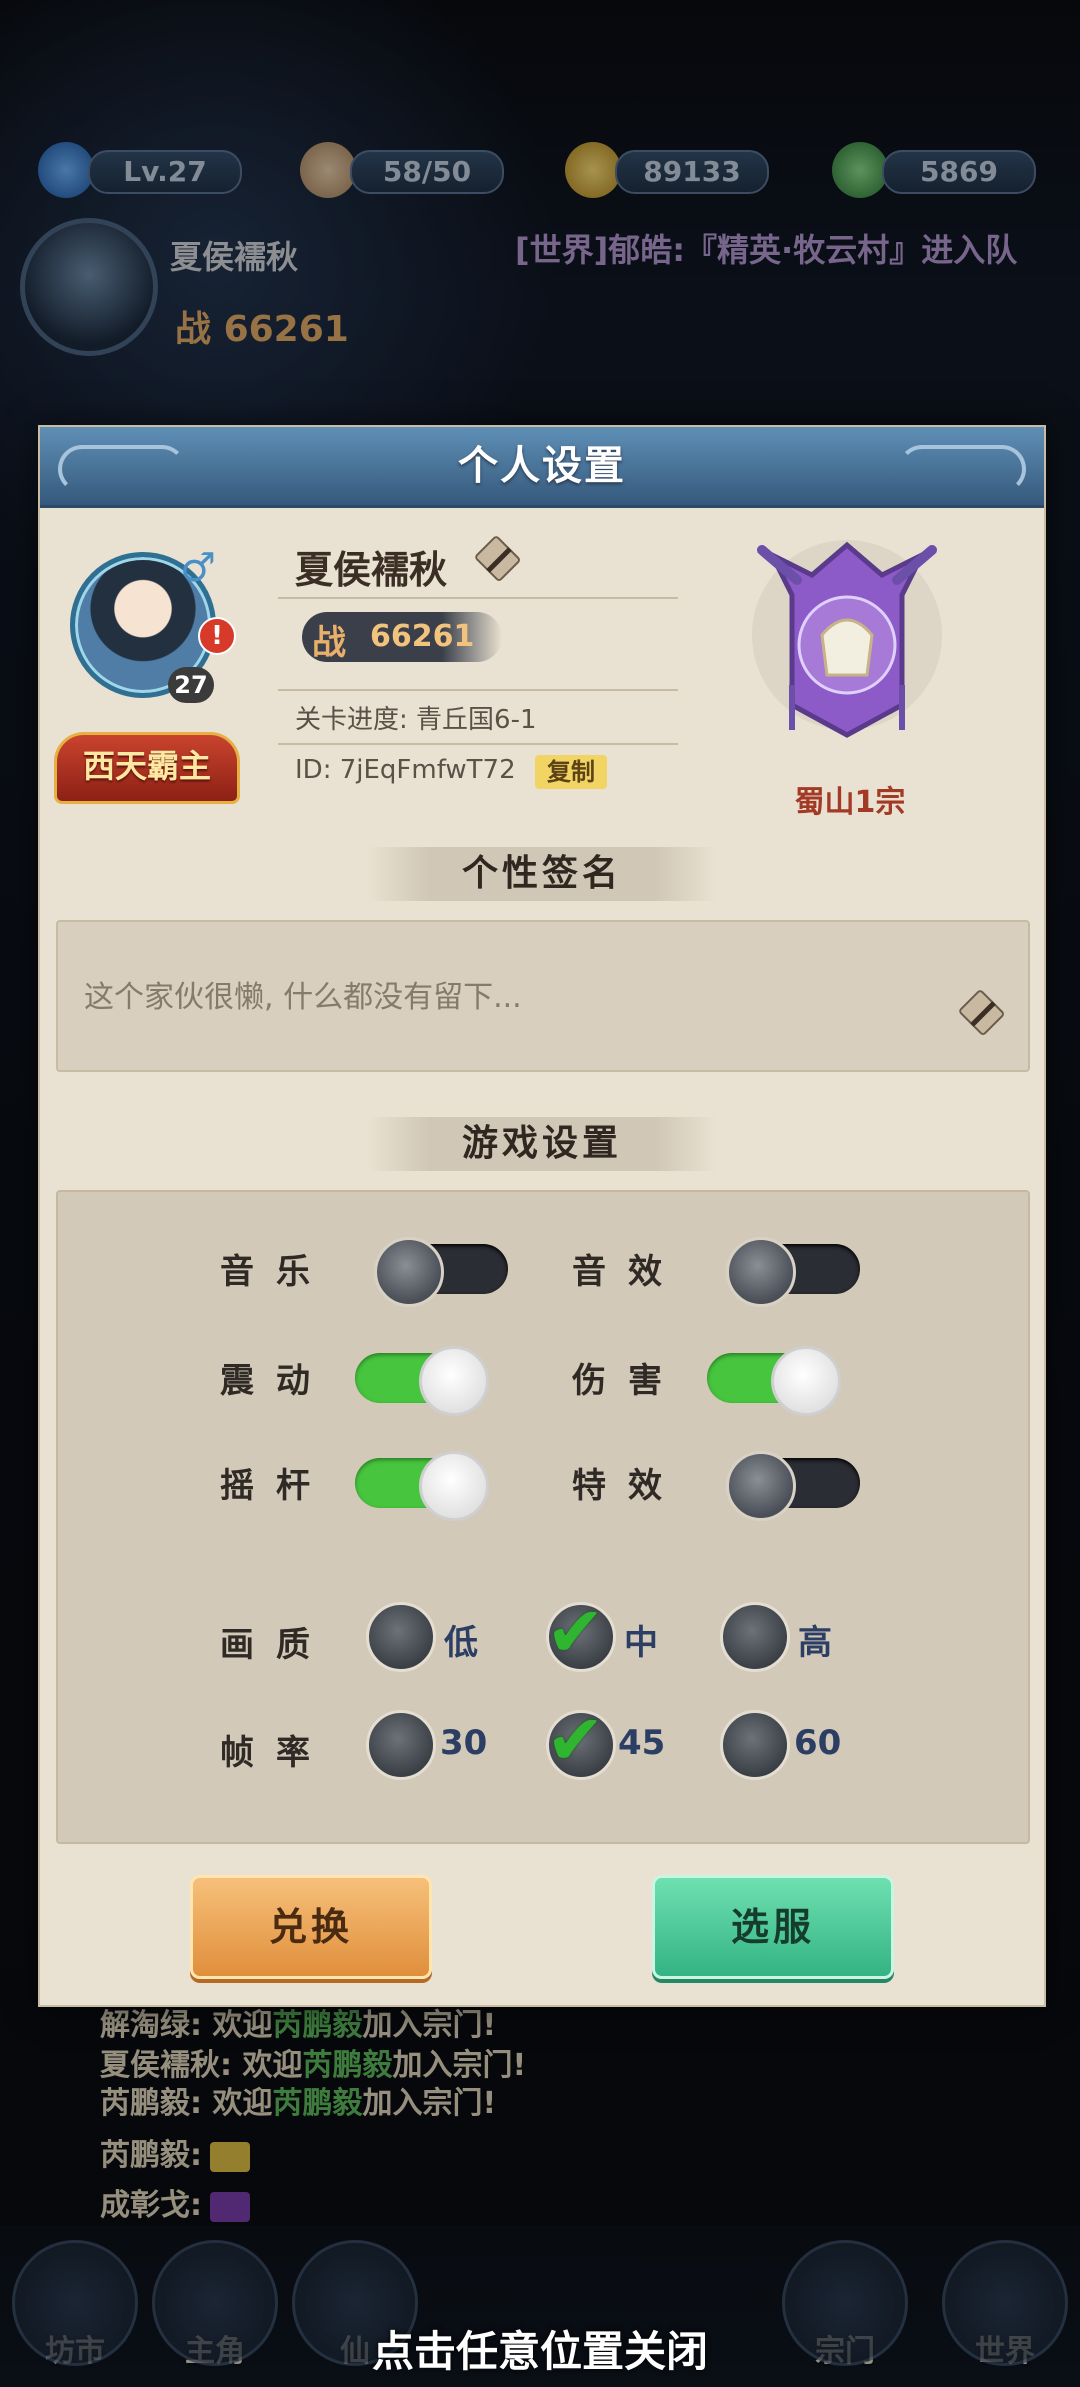 Image resolution: width=1080 pixels, height=2387 pixels. I want to click on title-badge: 西天霸主, so click(147, 768).